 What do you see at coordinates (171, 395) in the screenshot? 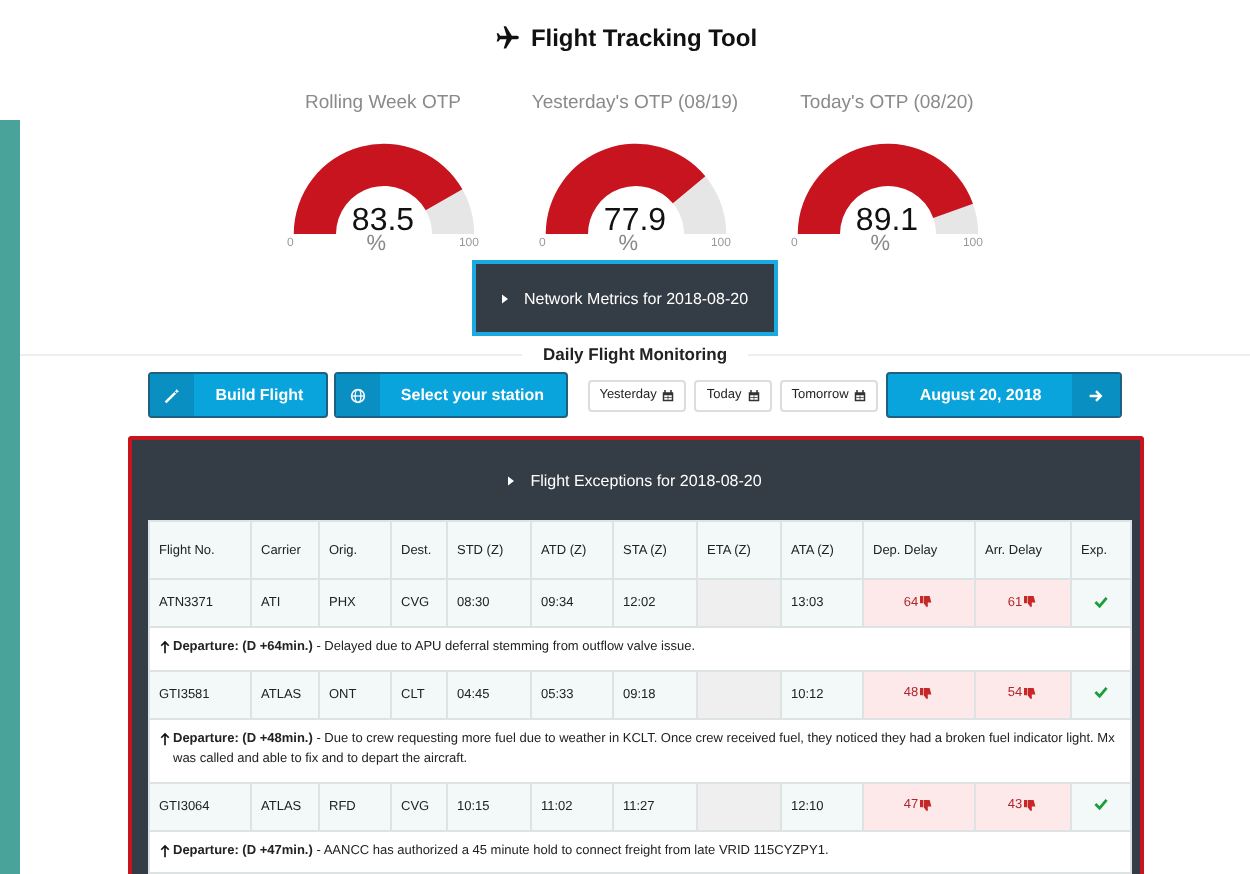
I see `wand-icon` at bounding box center [171, 395].